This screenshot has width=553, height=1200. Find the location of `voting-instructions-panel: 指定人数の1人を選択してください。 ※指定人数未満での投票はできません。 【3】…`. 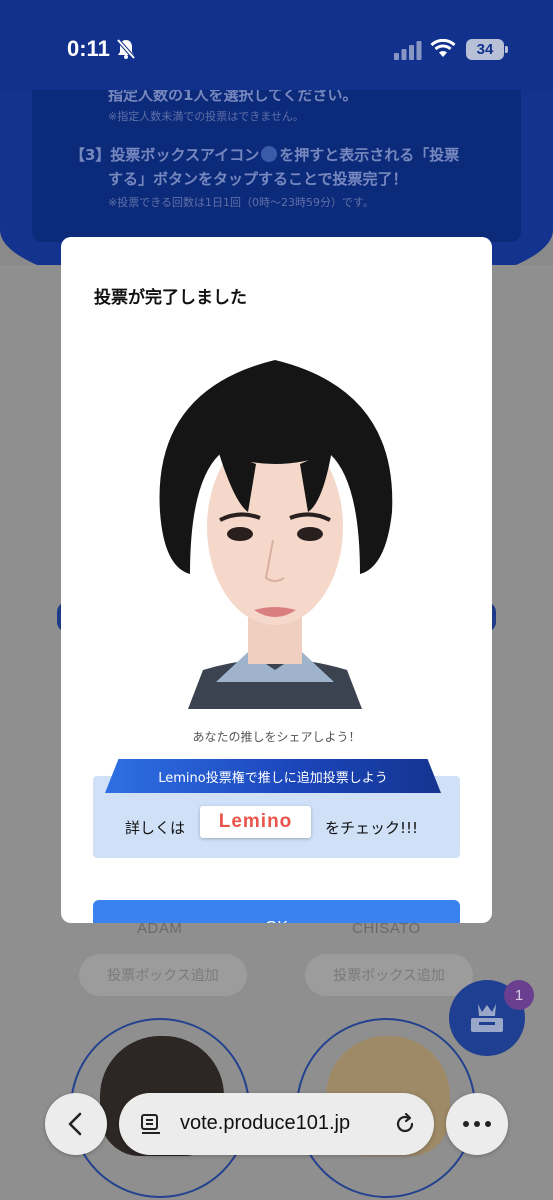

voting-instructions-panel: 指定人数の1人を選択してください。 ※指定人数未満での投票はできません。 【3】… is located at coordinates (276, 156).